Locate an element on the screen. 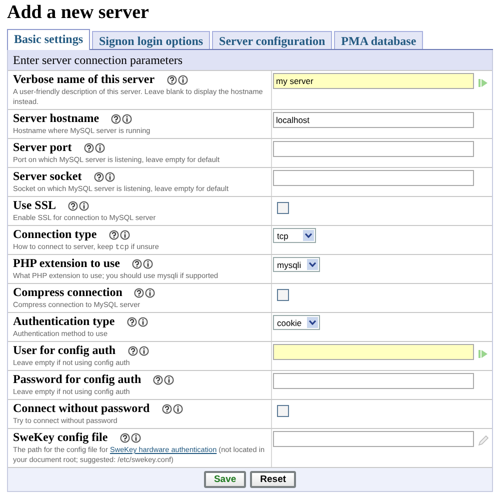 This screenshot has height=501, width=500. field-label: Use SSL is located at coordinates (34, 205).